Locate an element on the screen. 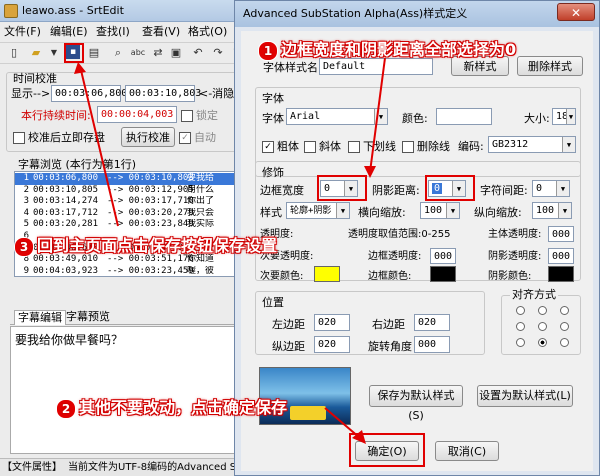 The image size is (600, 476). subtitle-edit-box: 要我给你做早餐吗？ is located at coordinates (128, 390).